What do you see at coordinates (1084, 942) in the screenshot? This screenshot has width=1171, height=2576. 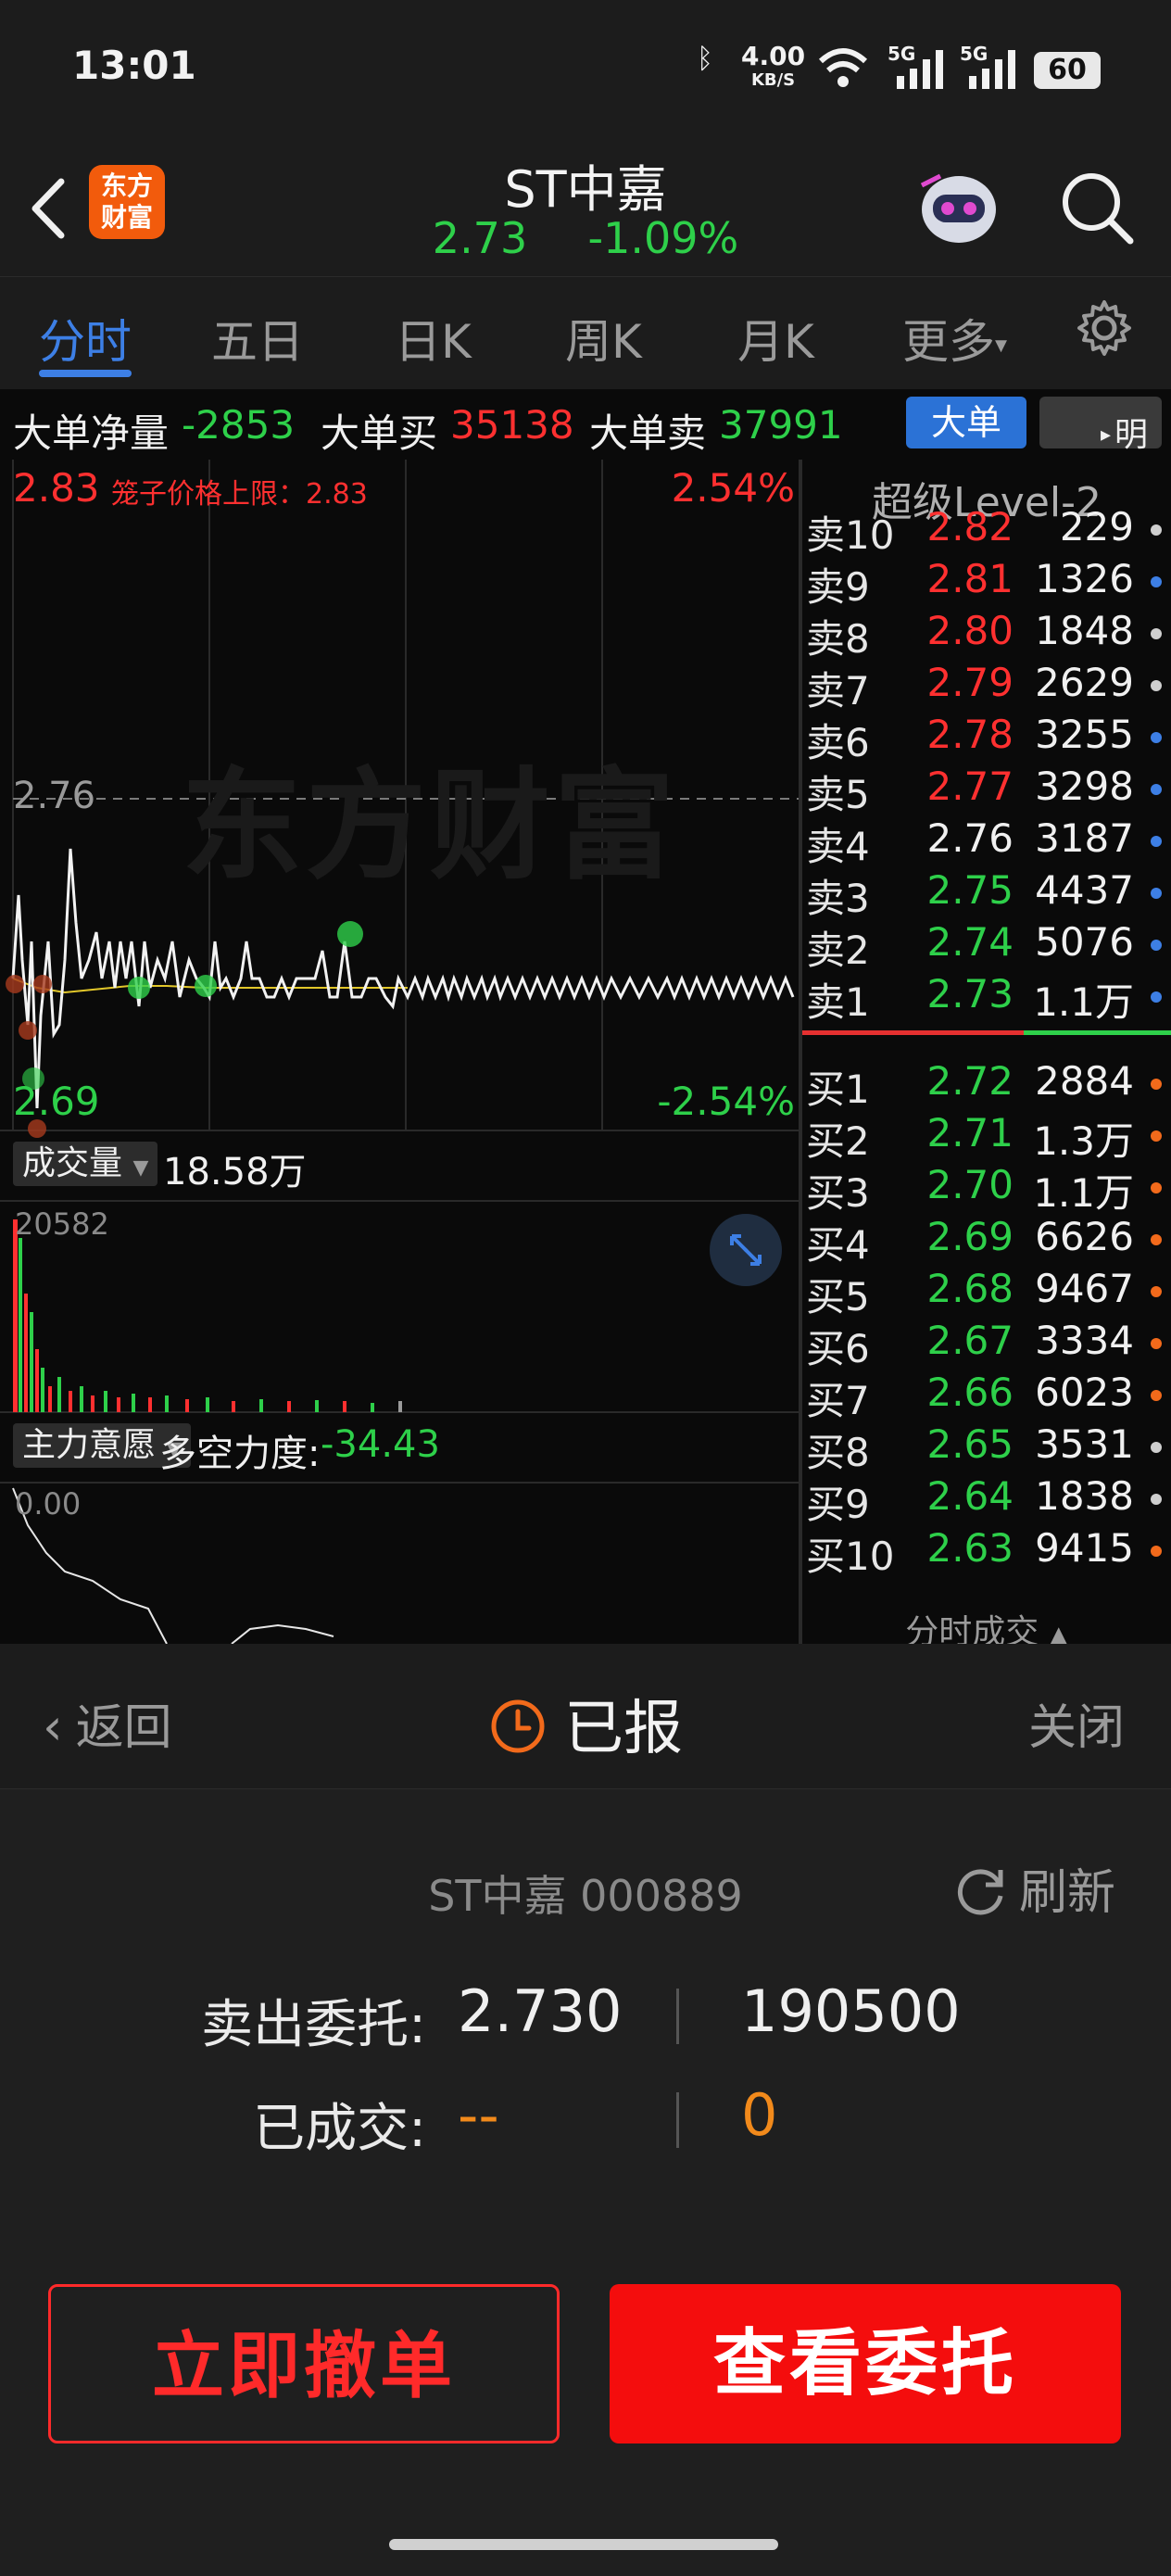 I see `ask-volume: 5076` at bounding box center [1084, 942].